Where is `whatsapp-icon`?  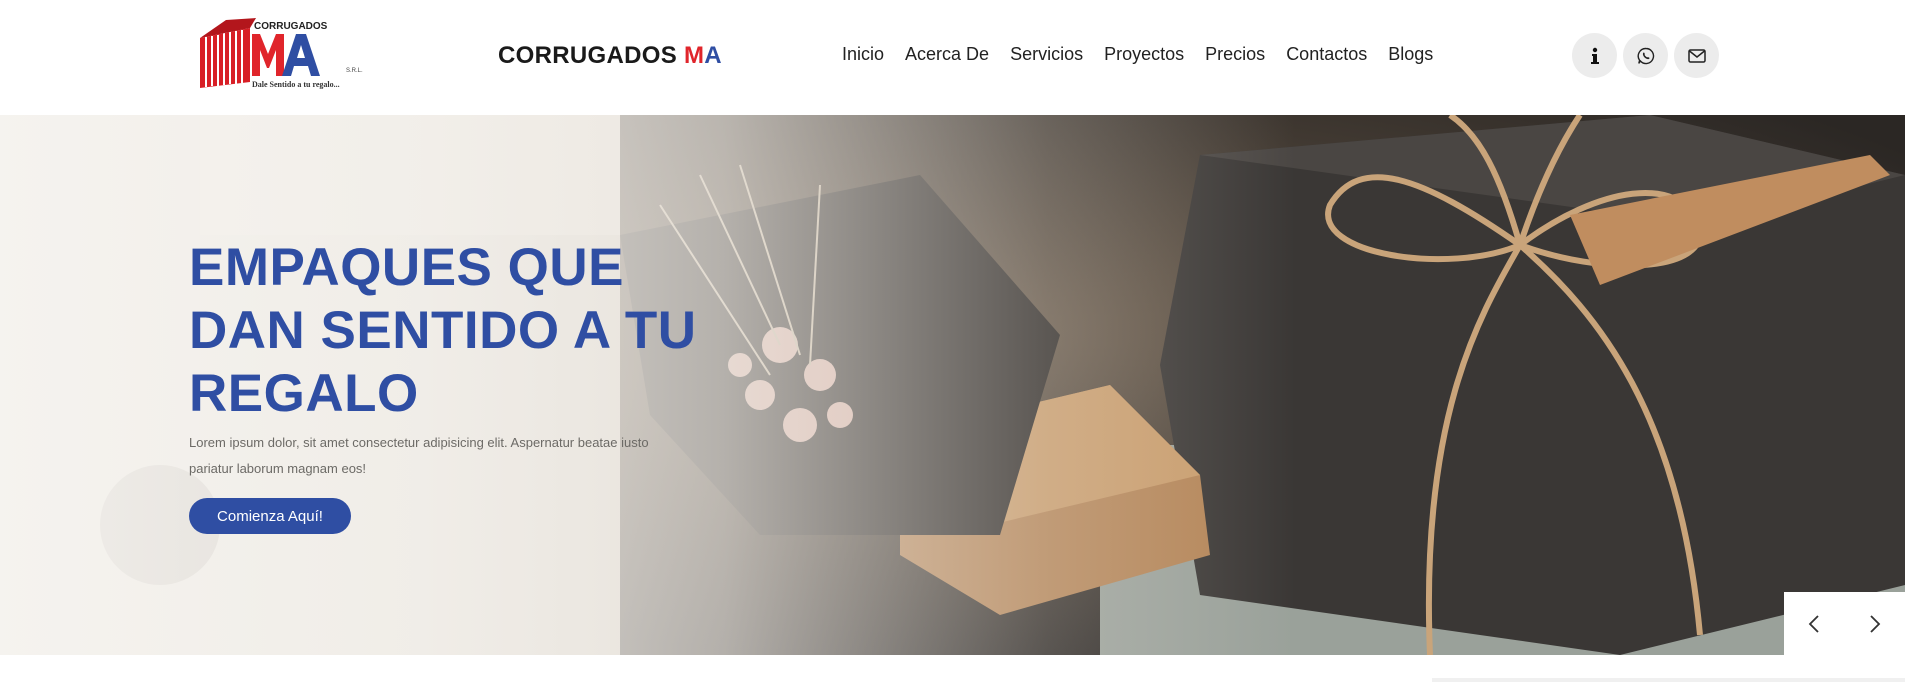 whatsapp-icon is located at coordinates (1645, 55).